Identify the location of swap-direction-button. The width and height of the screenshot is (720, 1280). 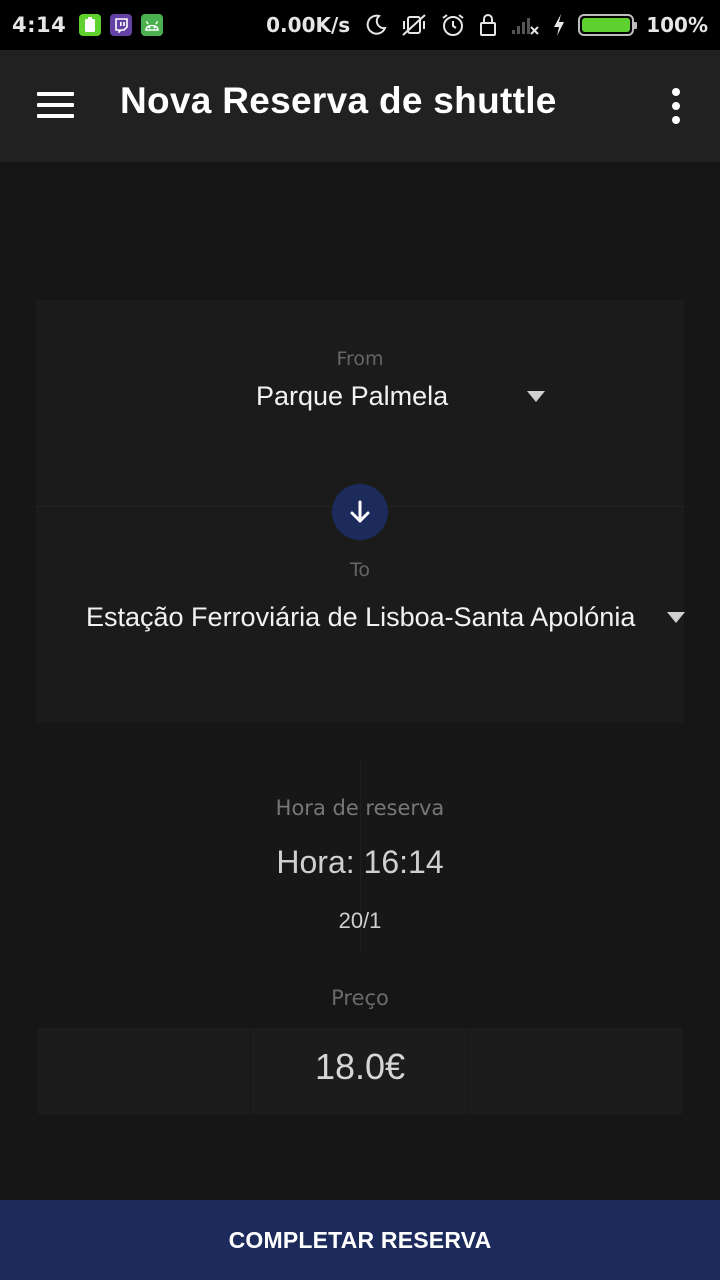
(360, 512).